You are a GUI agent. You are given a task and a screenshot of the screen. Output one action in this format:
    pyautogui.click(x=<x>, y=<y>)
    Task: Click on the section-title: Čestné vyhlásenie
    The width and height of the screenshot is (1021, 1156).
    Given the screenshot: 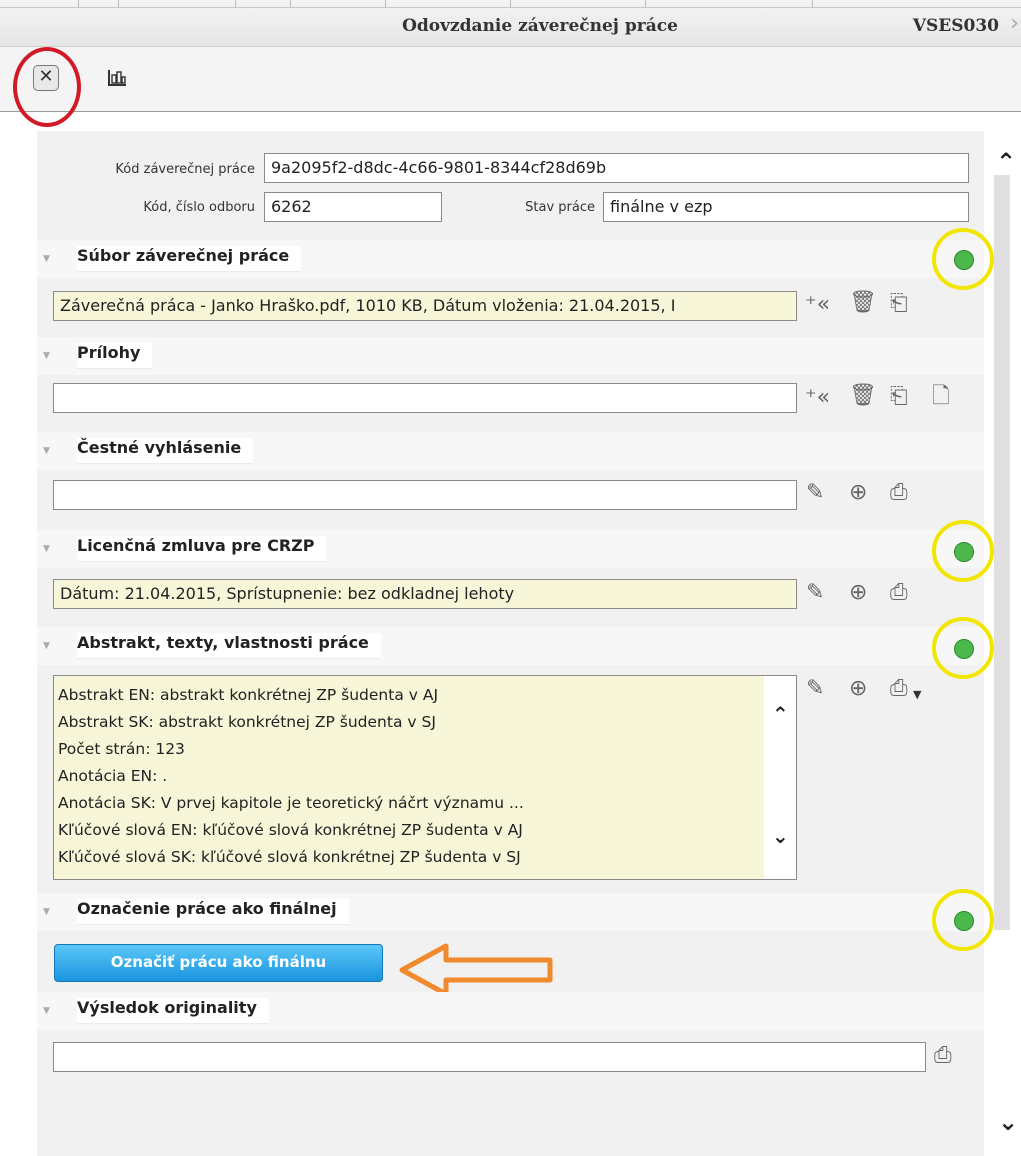 What is the action you would take?
    pyautogui.click(x=165, y=451)
    